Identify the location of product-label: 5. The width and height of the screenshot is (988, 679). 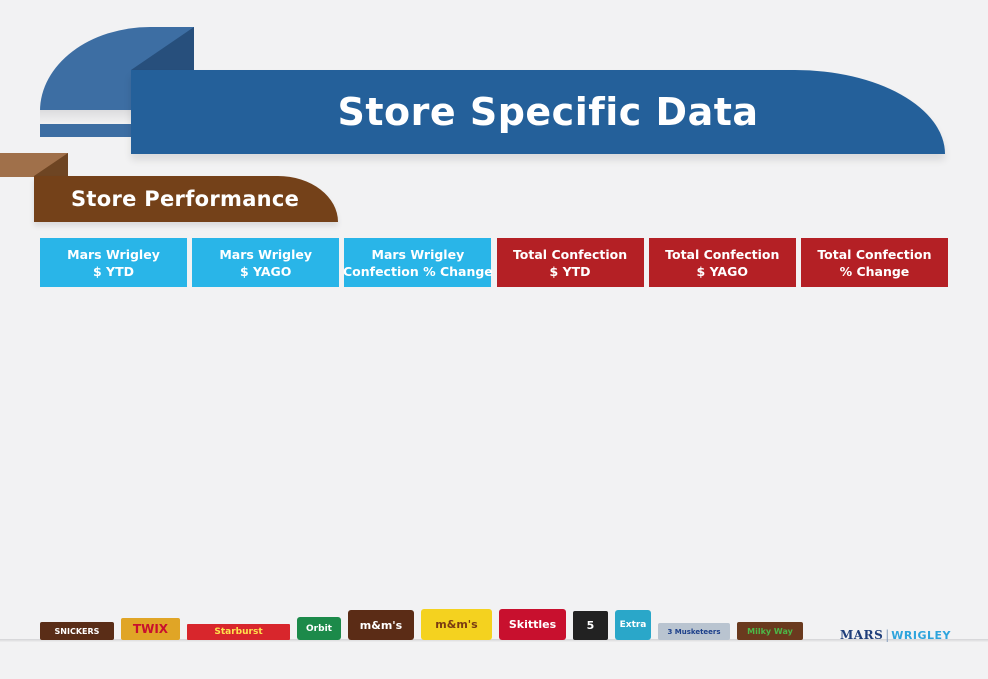
(590, 625).